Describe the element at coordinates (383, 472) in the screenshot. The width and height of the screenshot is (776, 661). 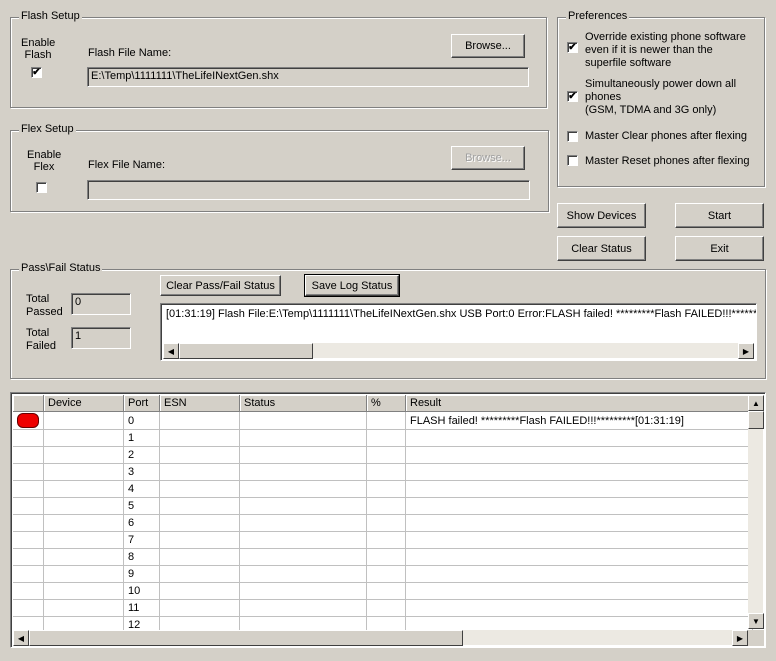
I see `table-row: 3` at that location.